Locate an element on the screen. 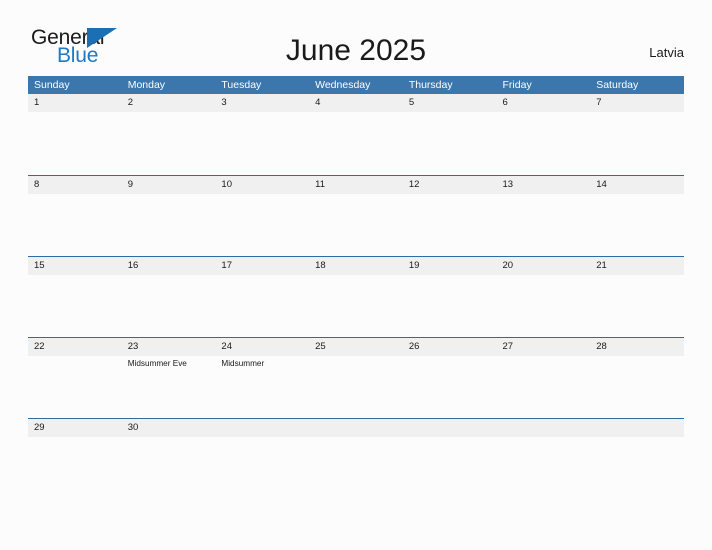 The height and width of the screenshot is (550, 712). day-number: 23 is located at coordinates (133, 346).